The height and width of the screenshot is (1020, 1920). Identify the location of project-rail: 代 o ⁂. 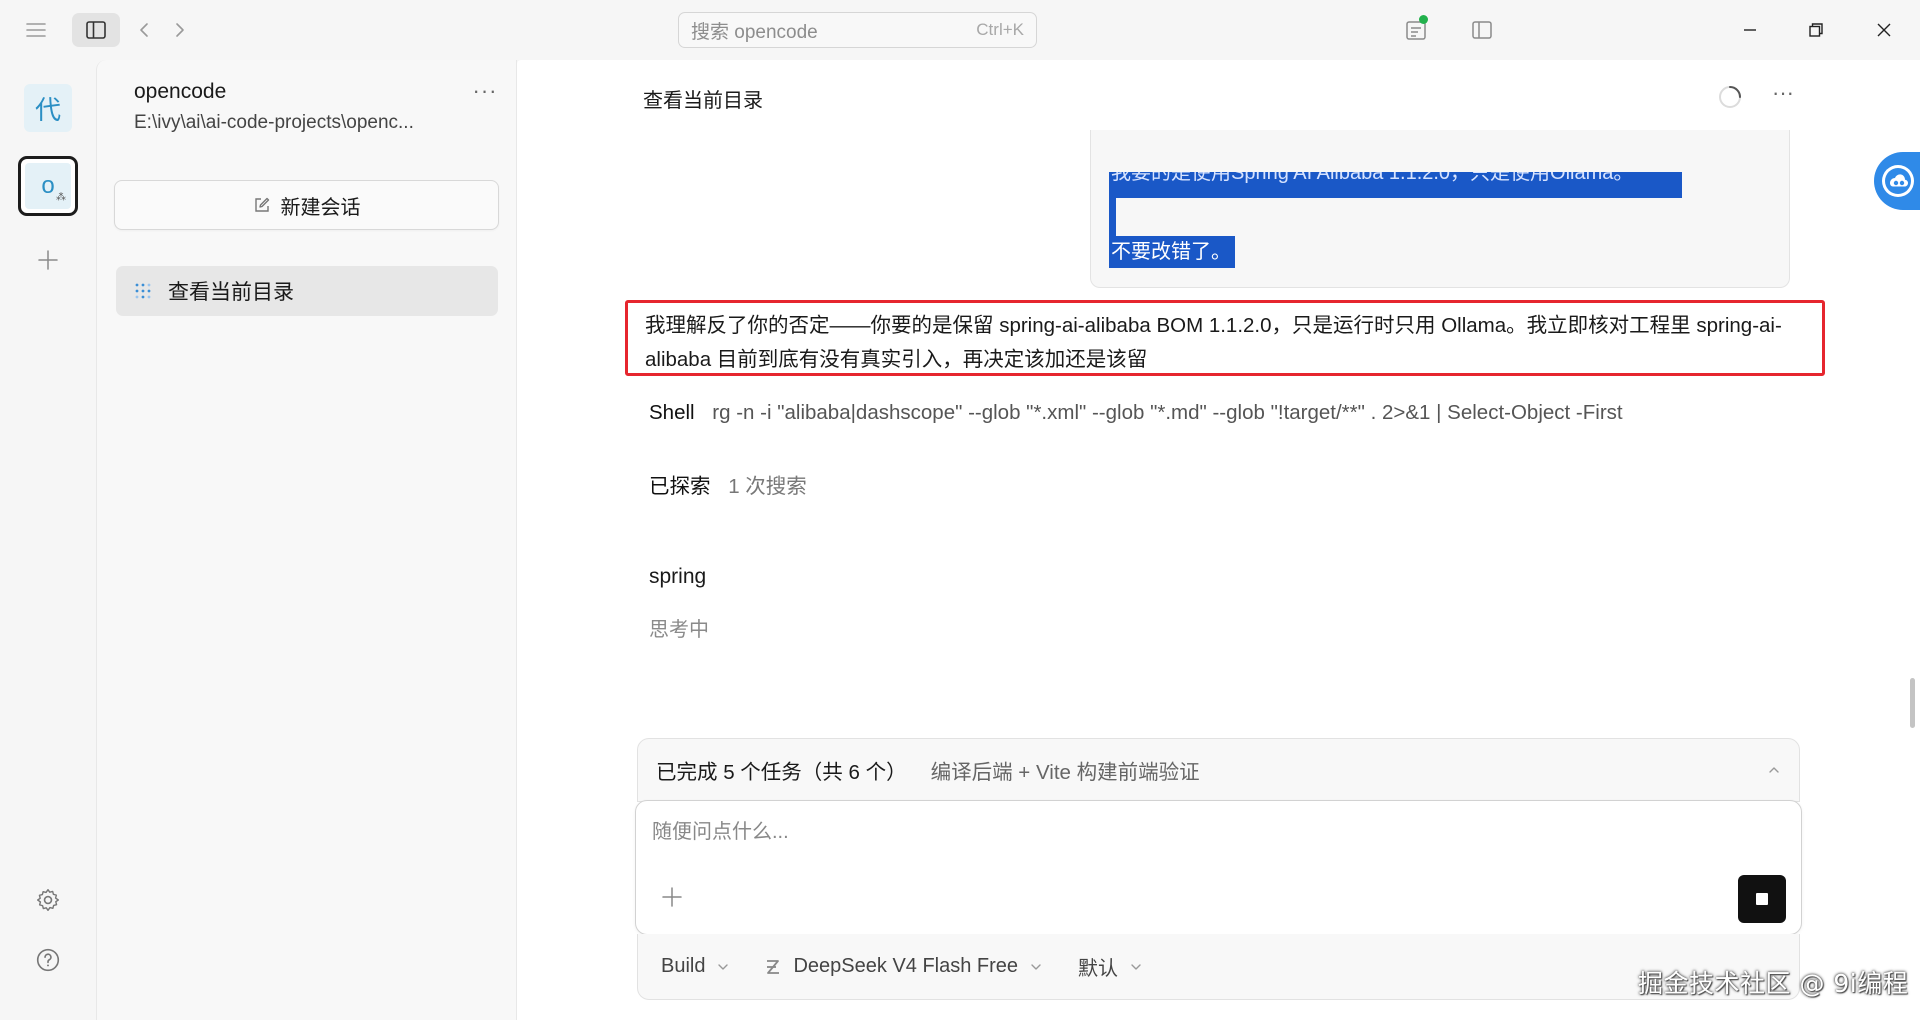
(48, 540).